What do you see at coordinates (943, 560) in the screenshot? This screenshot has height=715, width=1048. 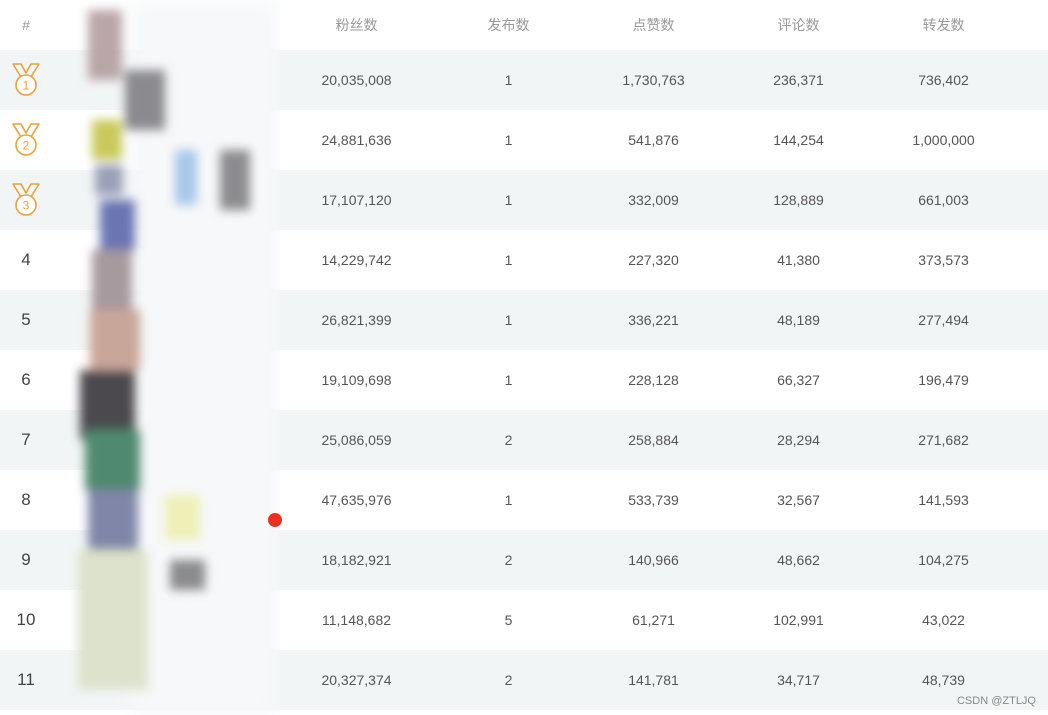 I see `shares-cell: 104,275` at bounding box center [943, 560].